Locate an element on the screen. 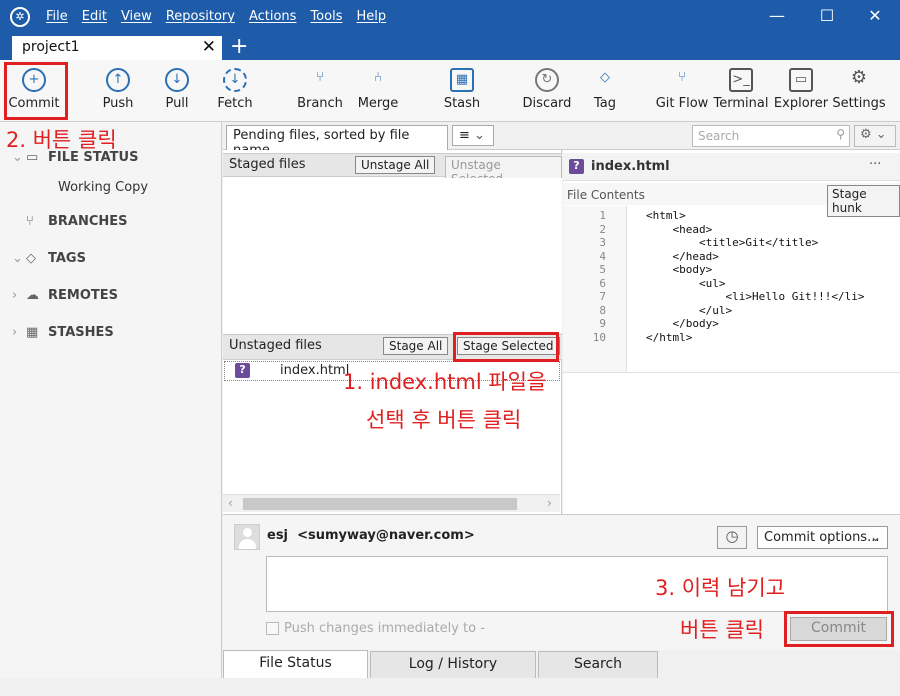 This screenshot has height=696, width=900. staged-header-label: Staged files is located at coordinates (267, 164).